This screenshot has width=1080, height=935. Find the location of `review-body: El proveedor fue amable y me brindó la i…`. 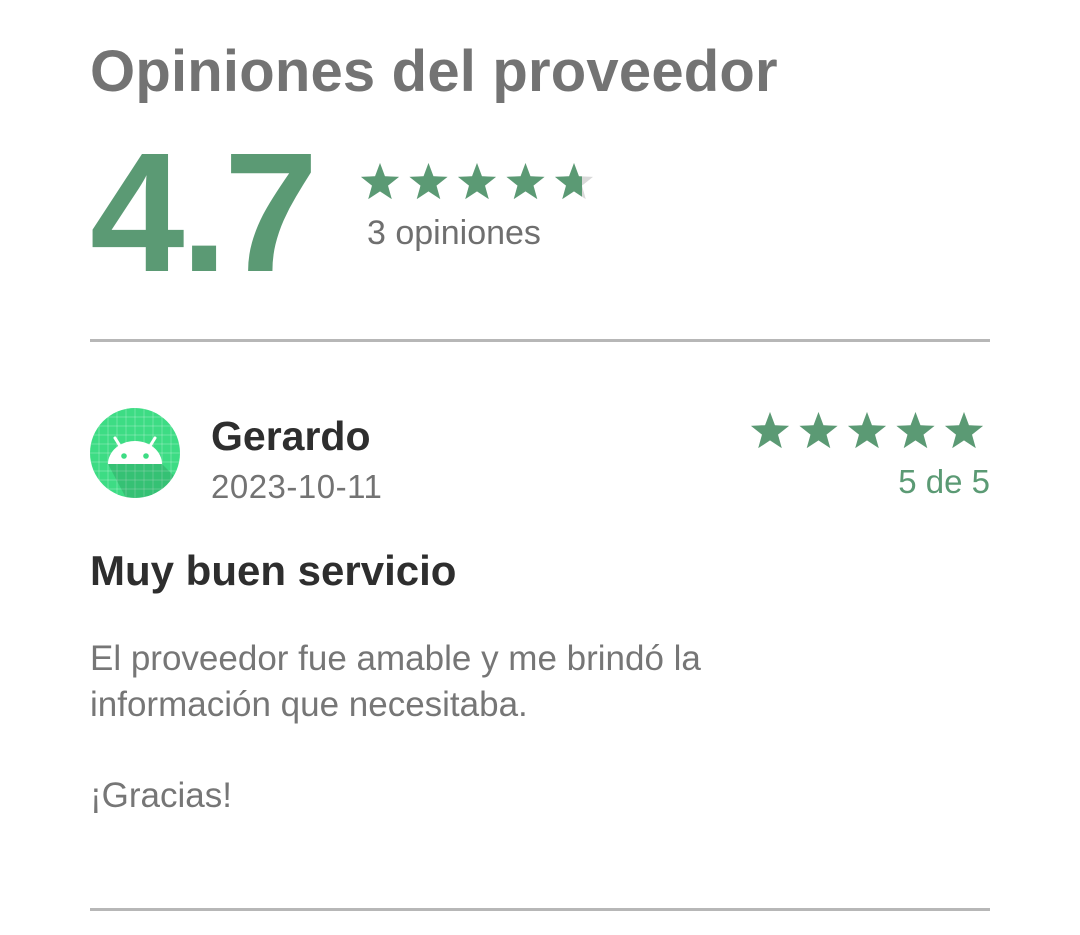

review-body: El proveedor fue amable y me brindó la i… is located at coordinates (395, 681).